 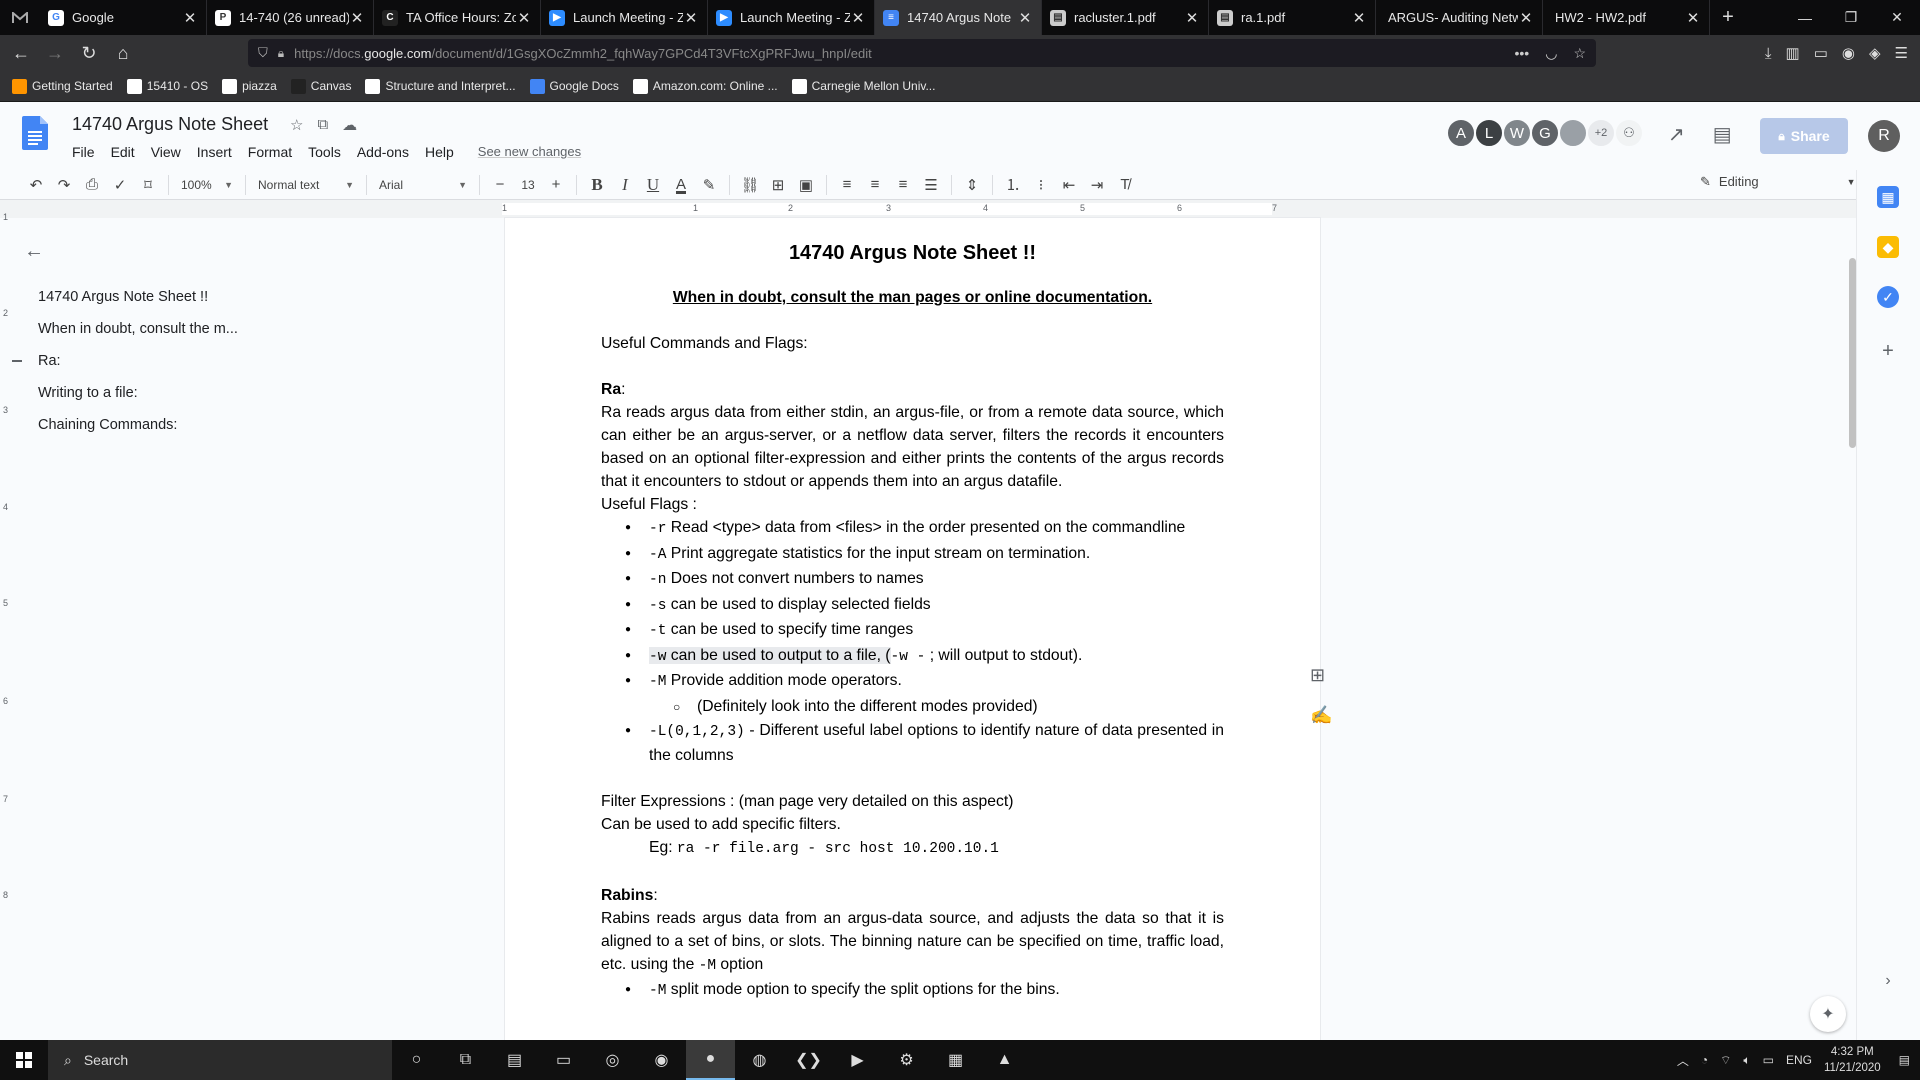 What do you see at coordinates (1321, 715) in the screenshot?
I see `suggest-edit-icon: ✍` at bounding box center [1321, 715].